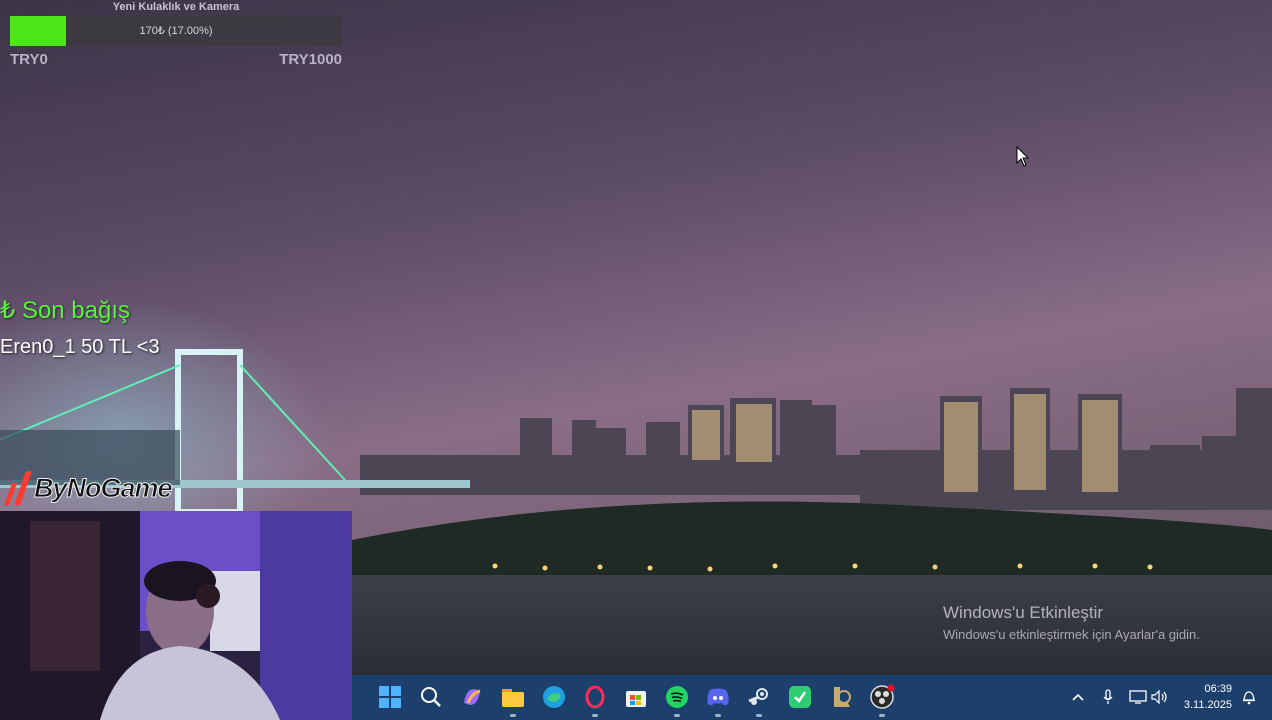  What do you see at coordinates (677, 699) in the screenshot?
I see `spotify-icon` at bounding box center [677, 699].